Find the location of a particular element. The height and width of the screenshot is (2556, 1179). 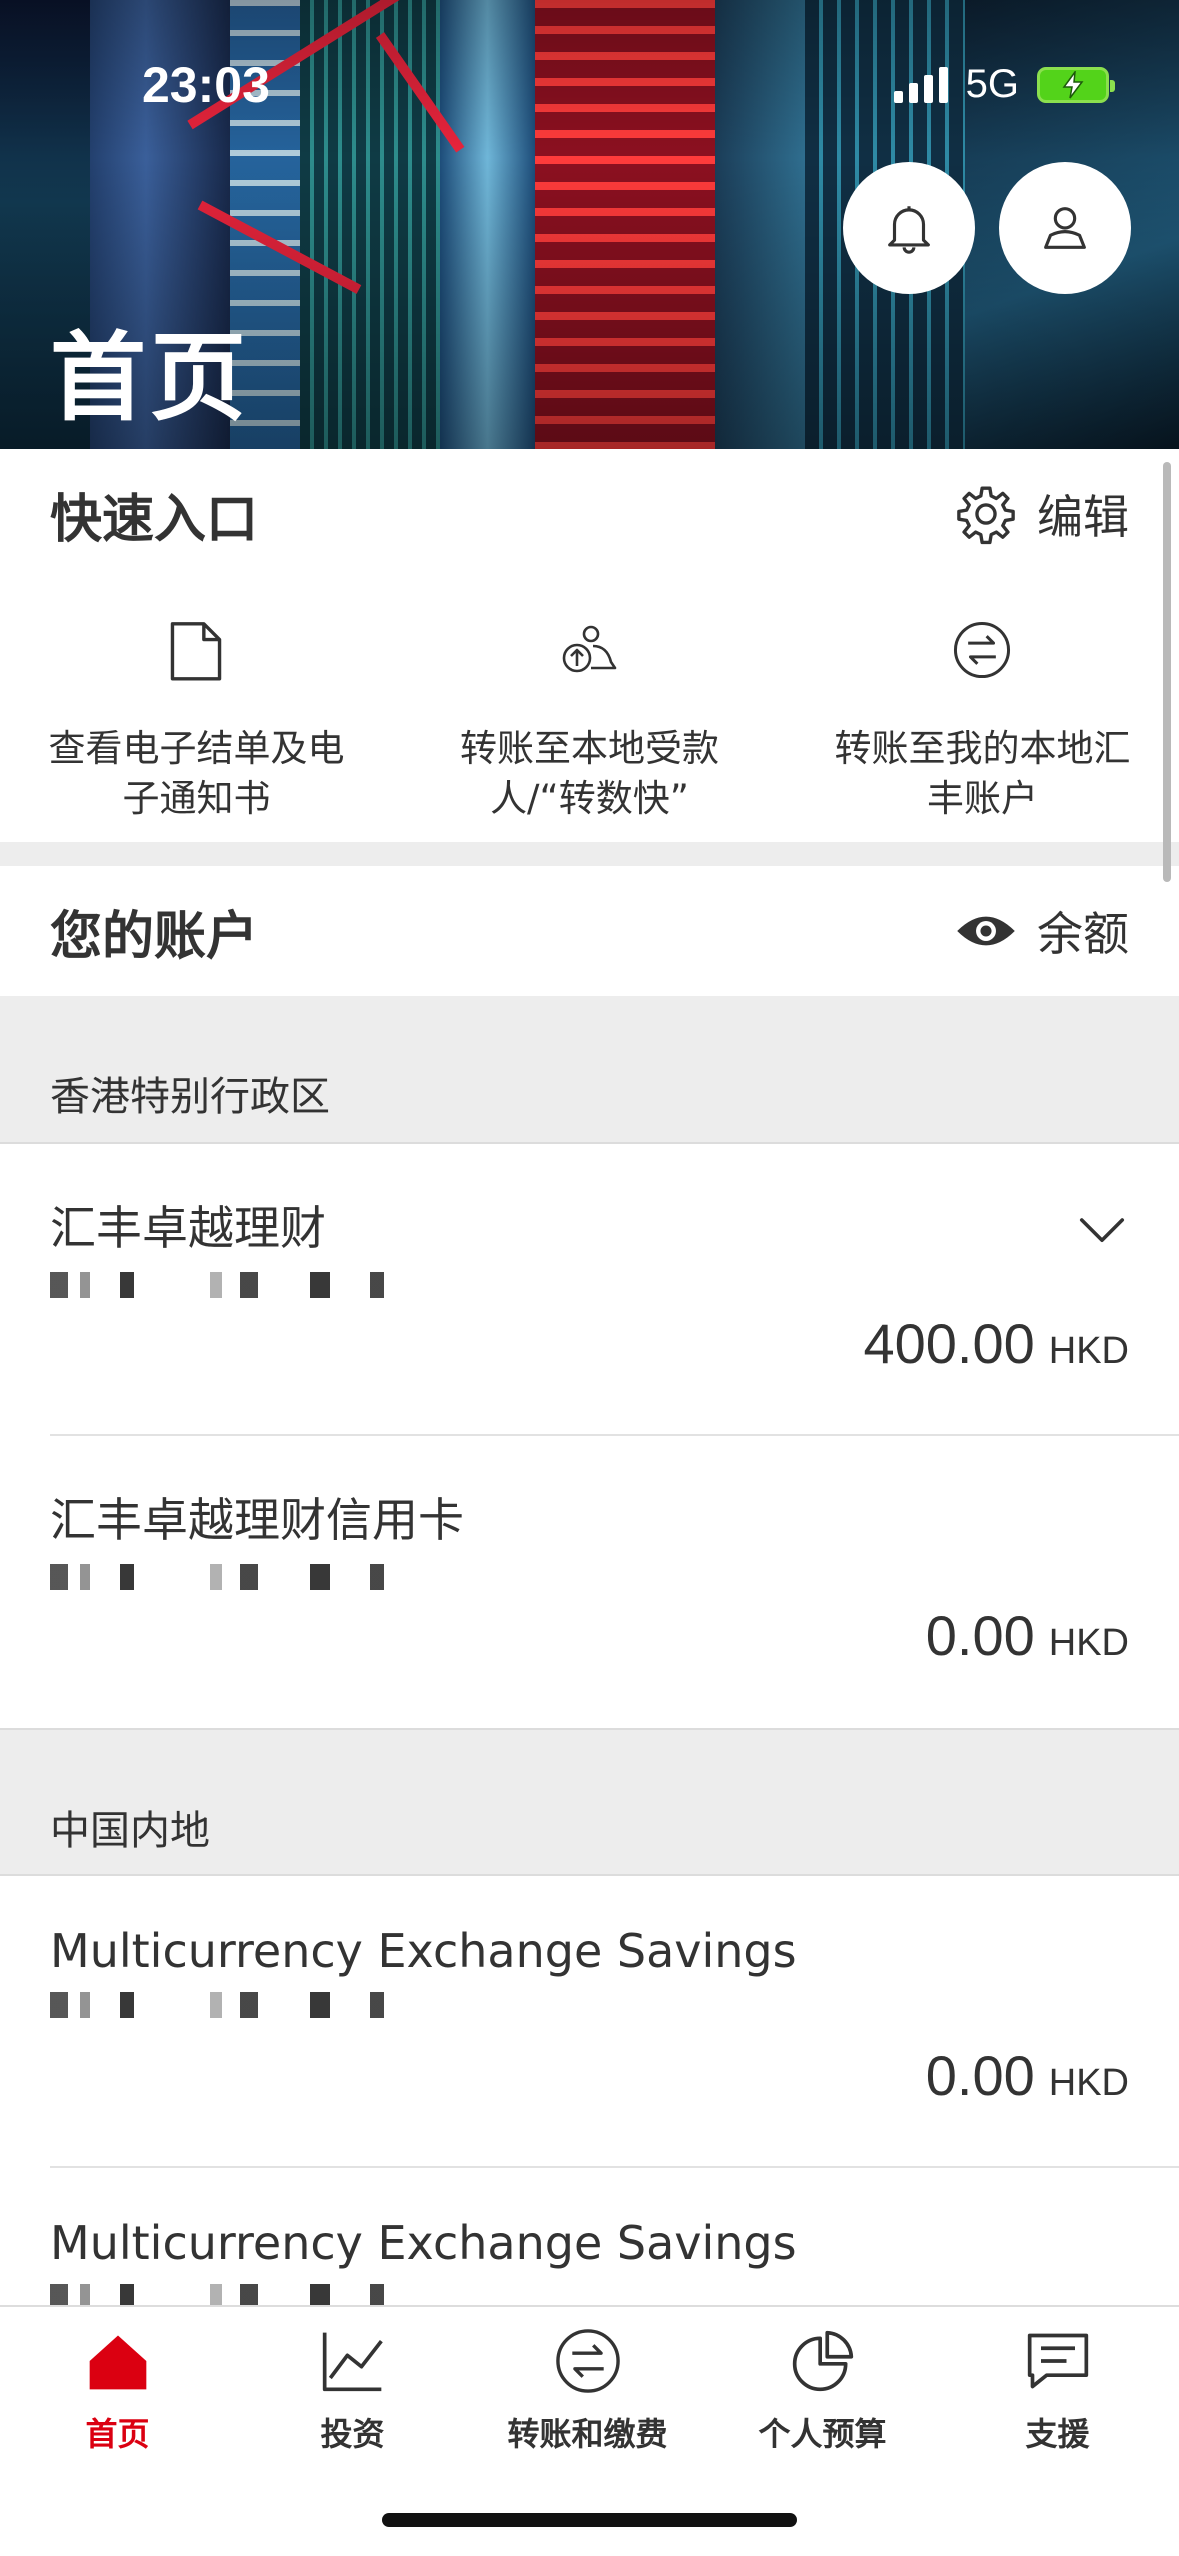

signal-icon is located at coordinates (920, 84).